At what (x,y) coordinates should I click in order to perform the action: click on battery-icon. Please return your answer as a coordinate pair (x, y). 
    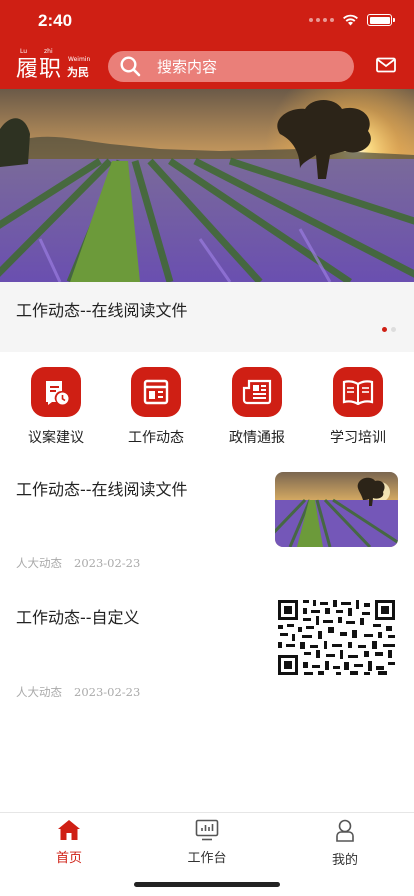
    Looking at the image, I should click on (381, 20).